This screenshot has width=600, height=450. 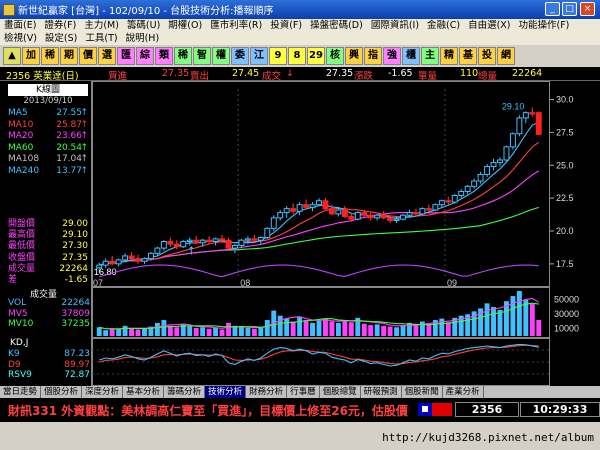 I want to click on stock-code-box: 2356, so click(x=487, y=409).